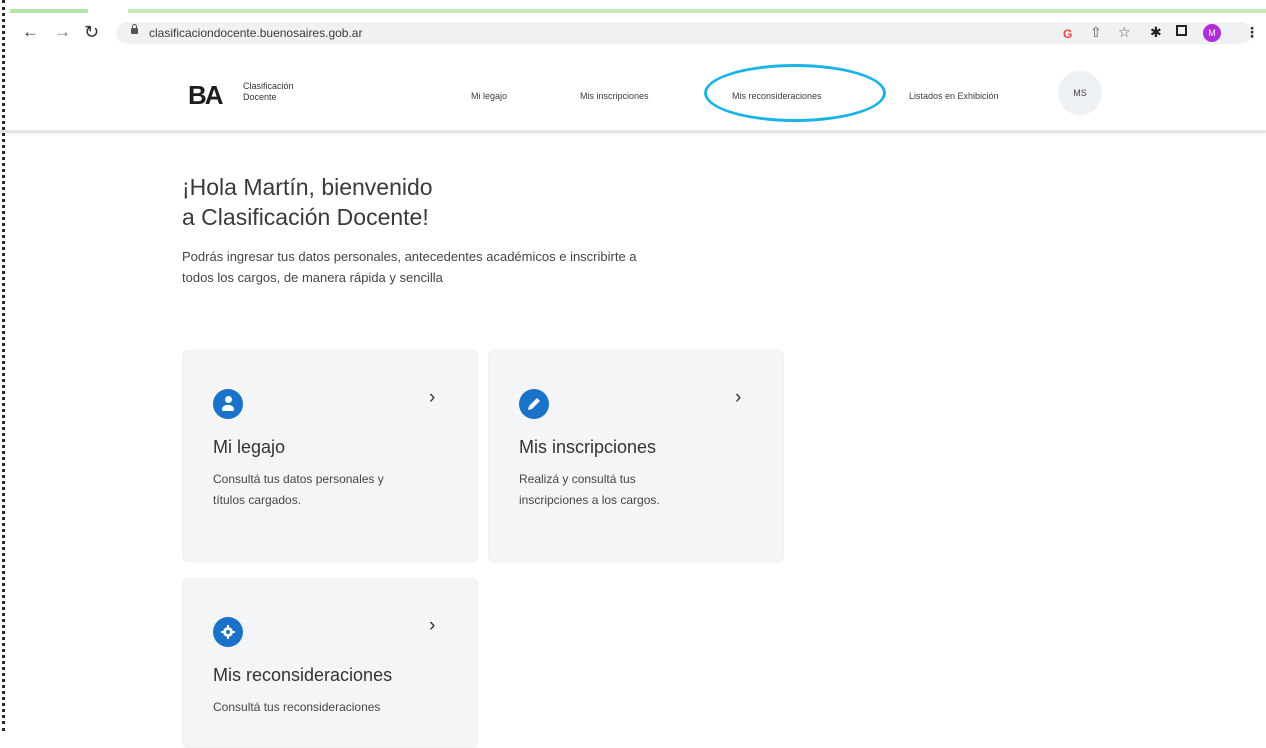 The height and width of the screenshot is (748, 1266). I want to click on forward-arrow-icon: →, so click(62, 32).